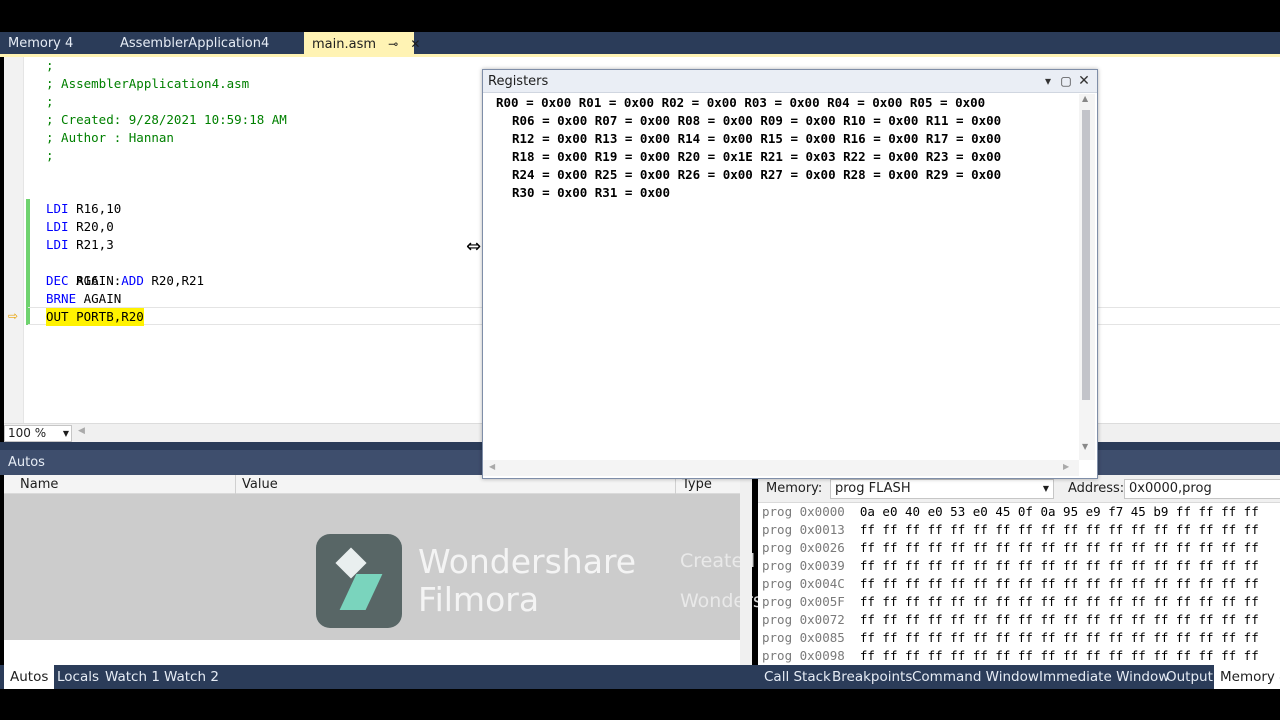  I want to click on code-line-1: ;, so click(50, 66).